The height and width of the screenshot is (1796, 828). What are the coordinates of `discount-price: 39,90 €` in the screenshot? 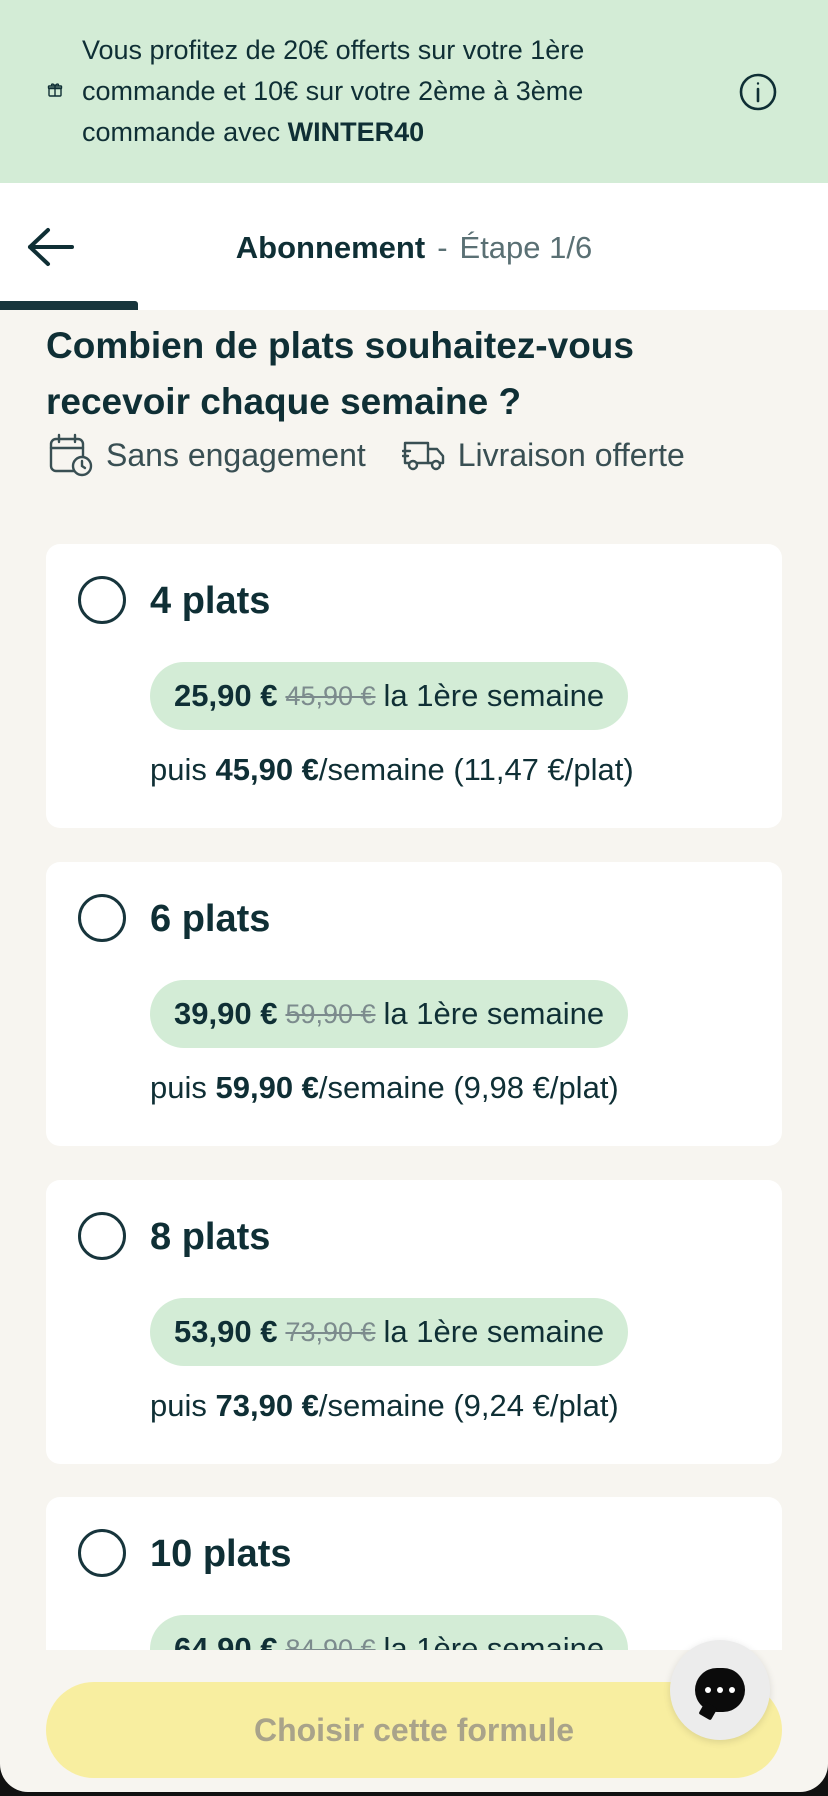 It's located at (226, 1013).